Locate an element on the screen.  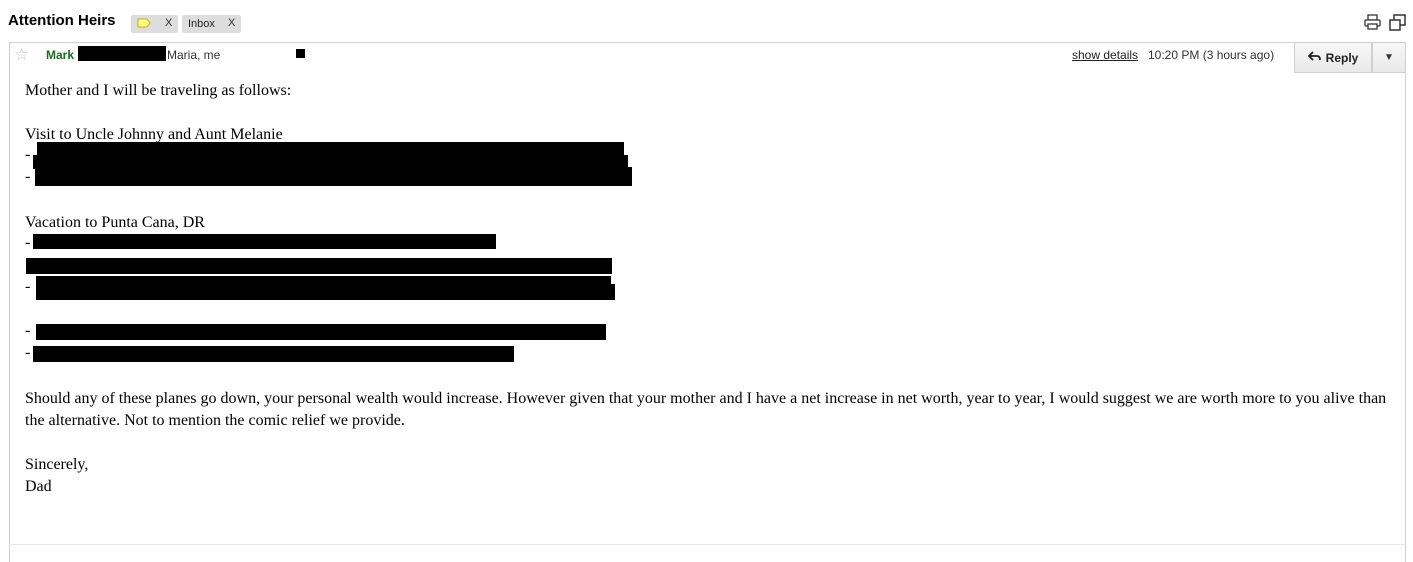
label-inbox-text: Inbox is located at coordinates (201, 24).